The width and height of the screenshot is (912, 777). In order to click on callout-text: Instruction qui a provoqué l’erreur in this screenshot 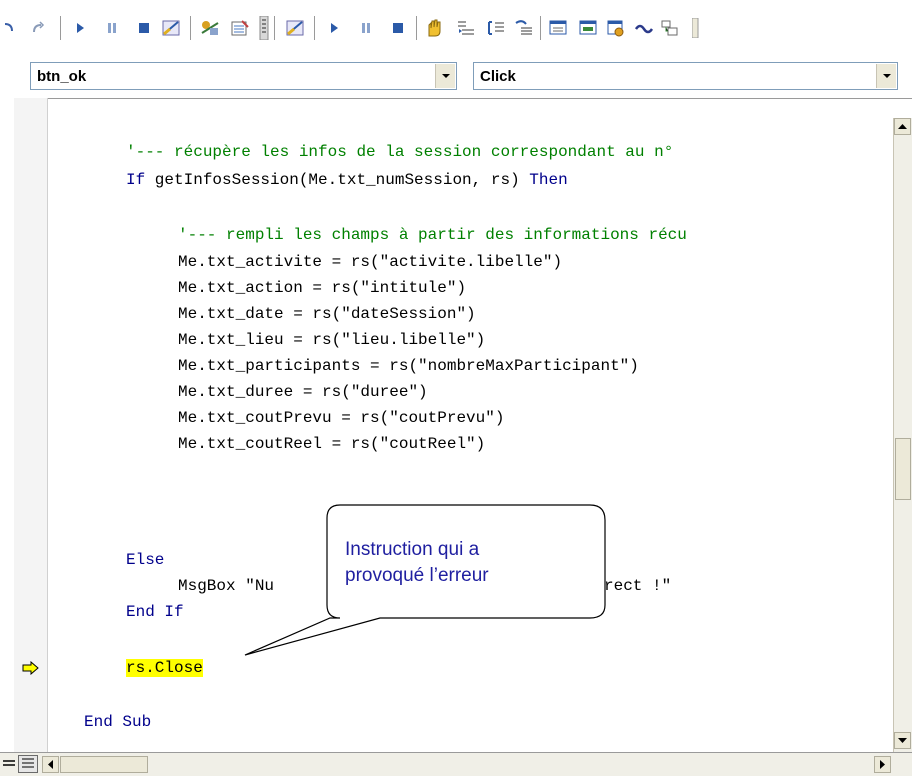, I will do `click(450, 563)`.